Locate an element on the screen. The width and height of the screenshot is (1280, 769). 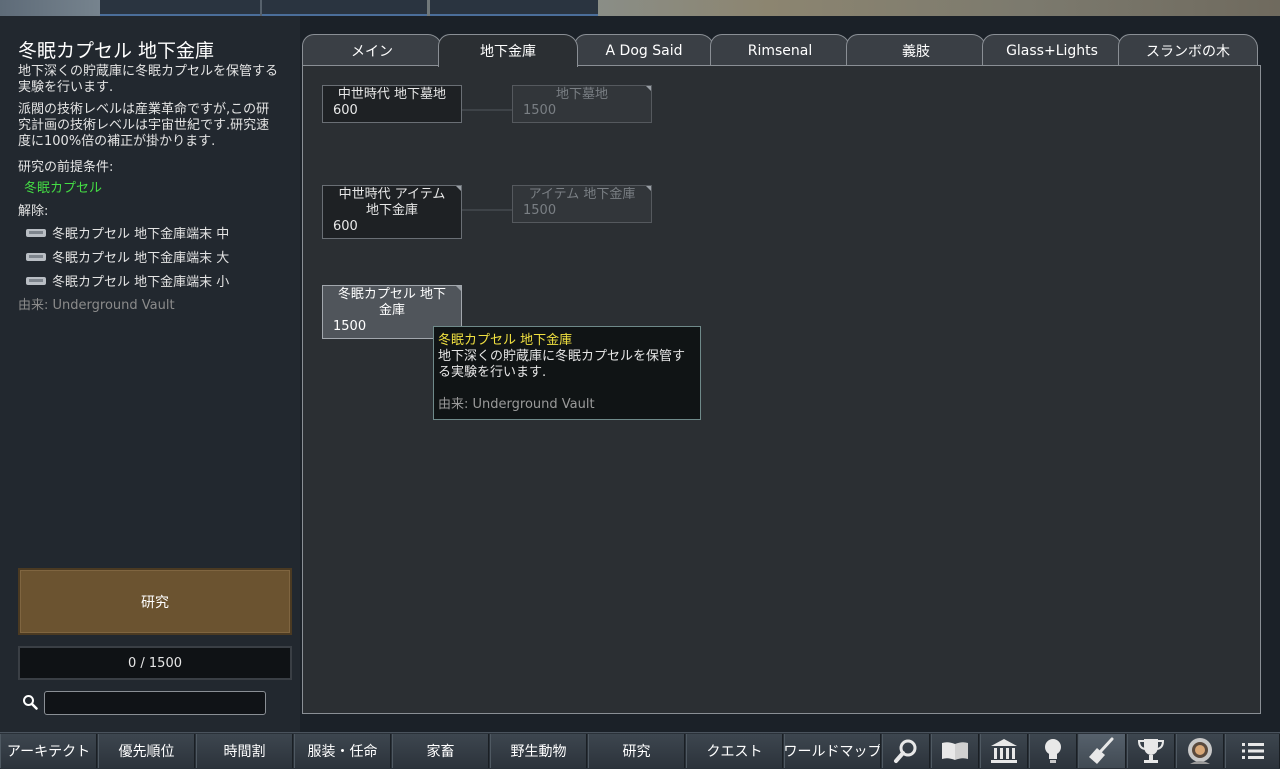
world-view-strip is located at coordinates (640, 8).